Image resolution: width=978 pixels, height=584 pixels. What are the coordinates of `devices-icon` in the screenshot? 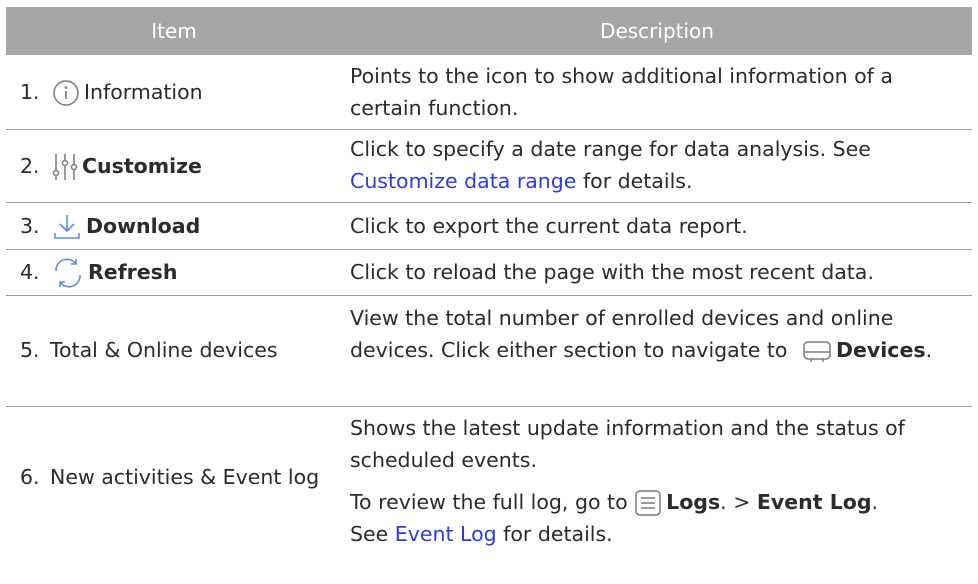 It's located at (817, 351).